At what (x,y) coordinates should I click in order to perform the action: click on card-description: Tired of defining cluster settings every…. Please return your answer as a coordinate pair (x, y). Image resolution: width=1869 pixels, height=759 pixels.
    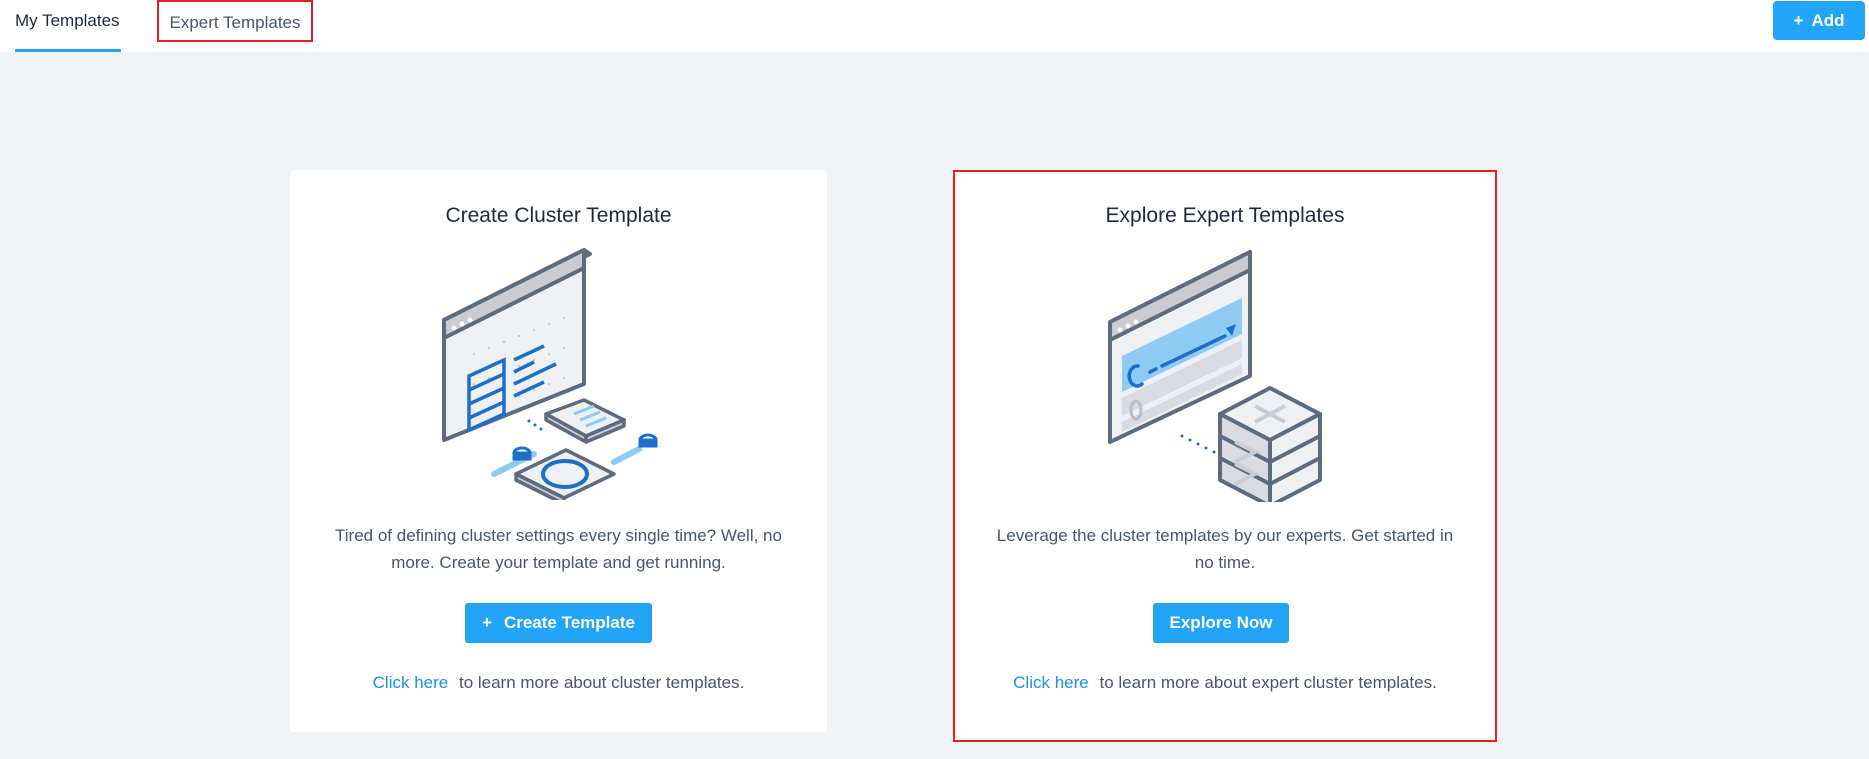
    Looking at the image, I should click on (558, 549).